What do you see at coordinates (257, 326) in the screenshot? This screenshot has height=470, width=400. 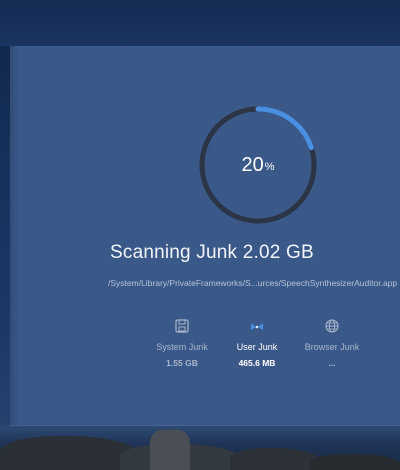 I see `user-junk-icon` at bounding box center [257, 326].